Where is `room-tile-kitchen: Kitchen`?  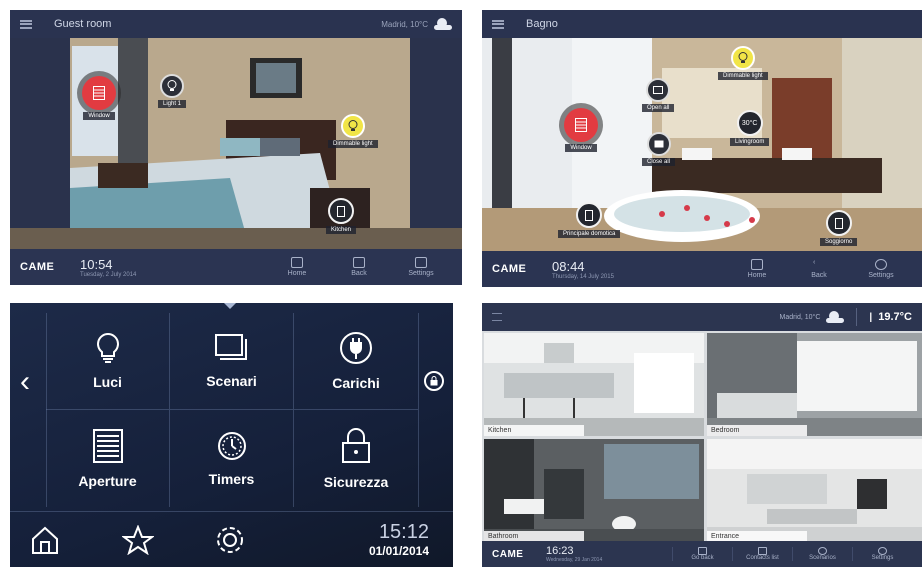 room-tile-kitchen: Kitchen is located at coordinates (594, 384).